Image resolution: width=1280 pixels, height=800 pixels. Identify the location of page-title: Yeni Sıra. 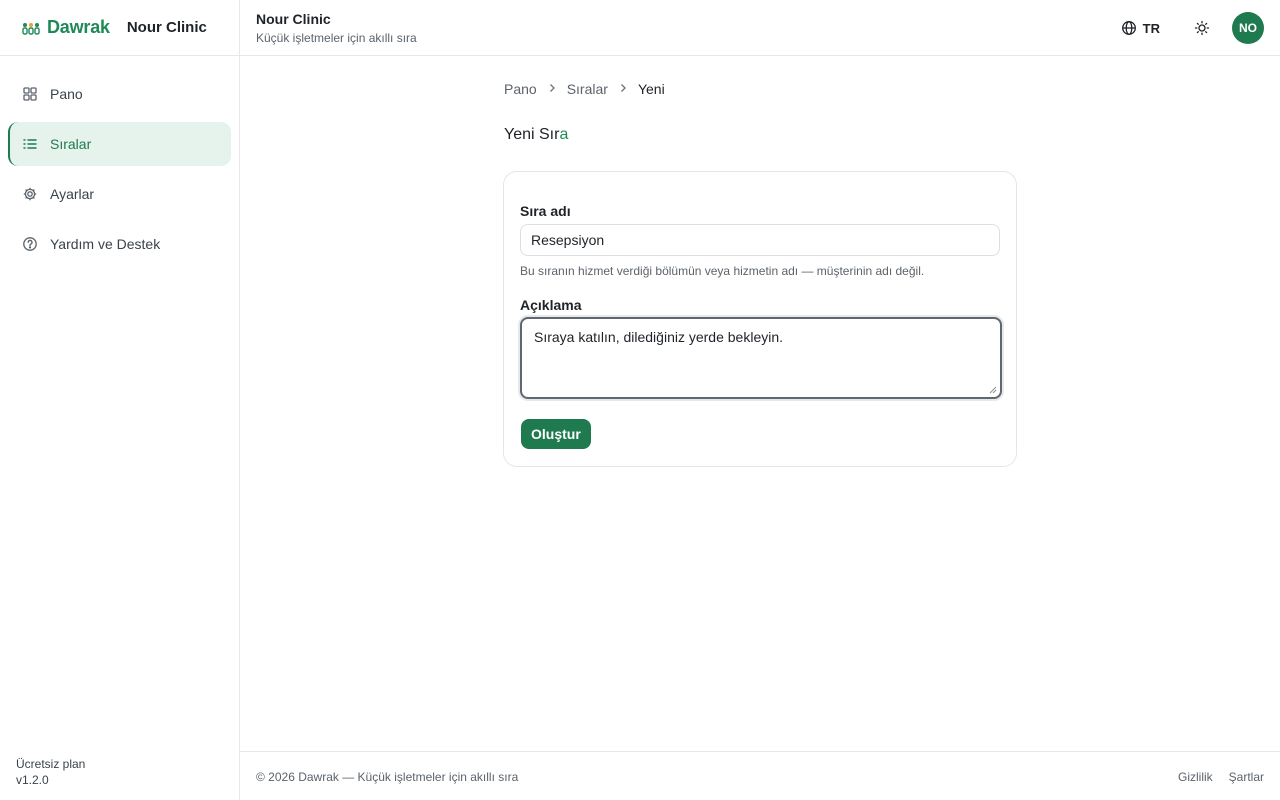
(536, 135).